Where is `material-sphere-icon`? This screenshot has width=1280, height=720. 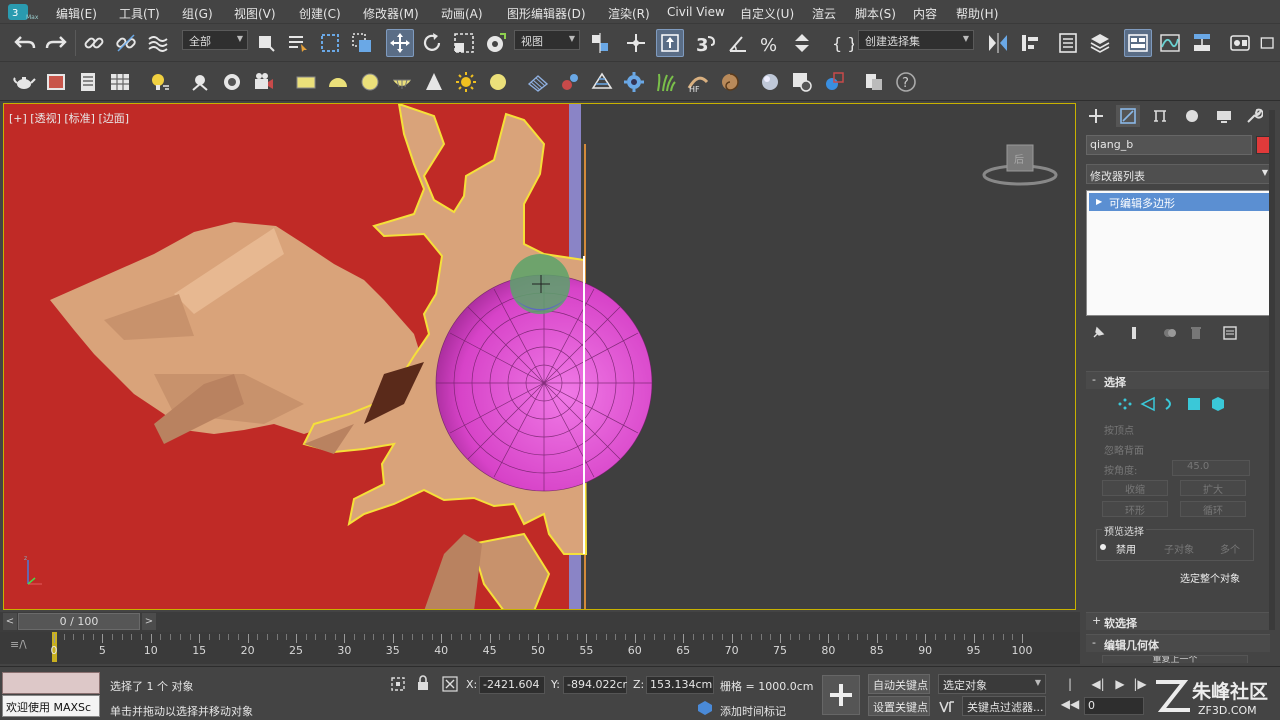 material-sphere-icon is located at coordinates (770, 82).